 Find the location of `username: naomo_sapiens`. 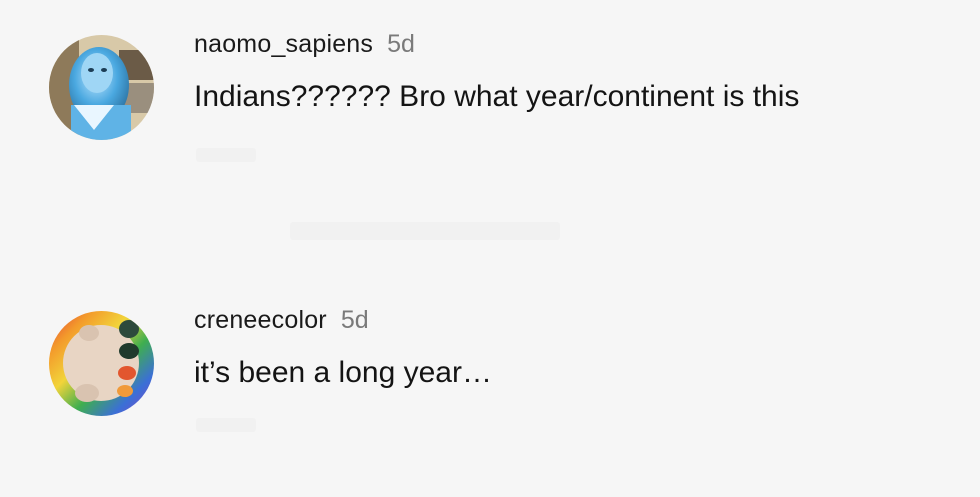

username: naomo_sapiens is located at coordinates (283, 44).